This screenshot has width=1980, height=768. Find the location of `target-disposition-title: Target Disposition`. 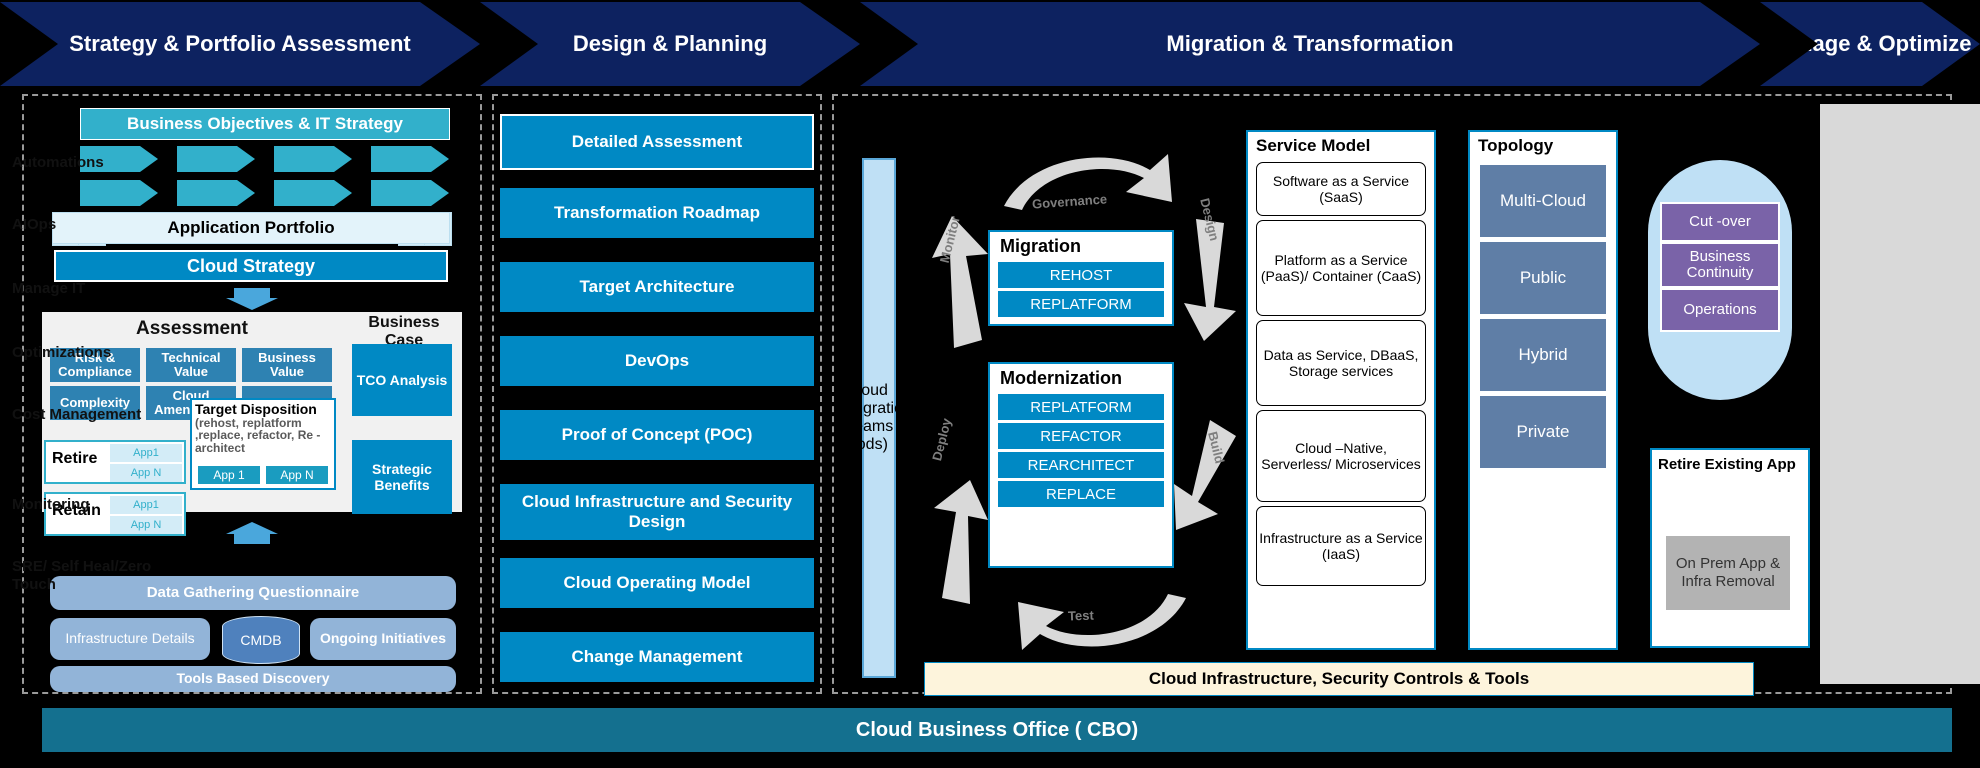

target-disposition-title: Target Disposition is located at coordinates (256, 409).